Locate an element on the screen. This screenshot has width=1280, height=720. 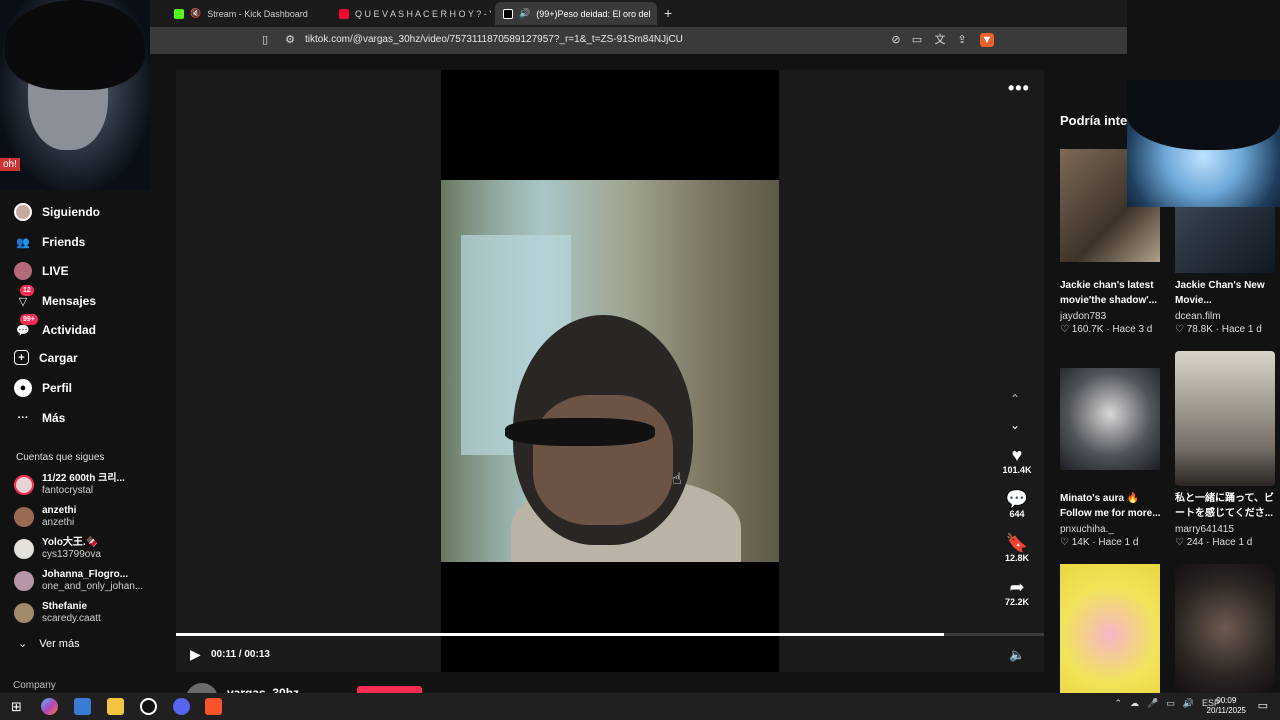
followed-account: Yolo大王.🍫 cys13799ova is located at coordinates (57, 549).